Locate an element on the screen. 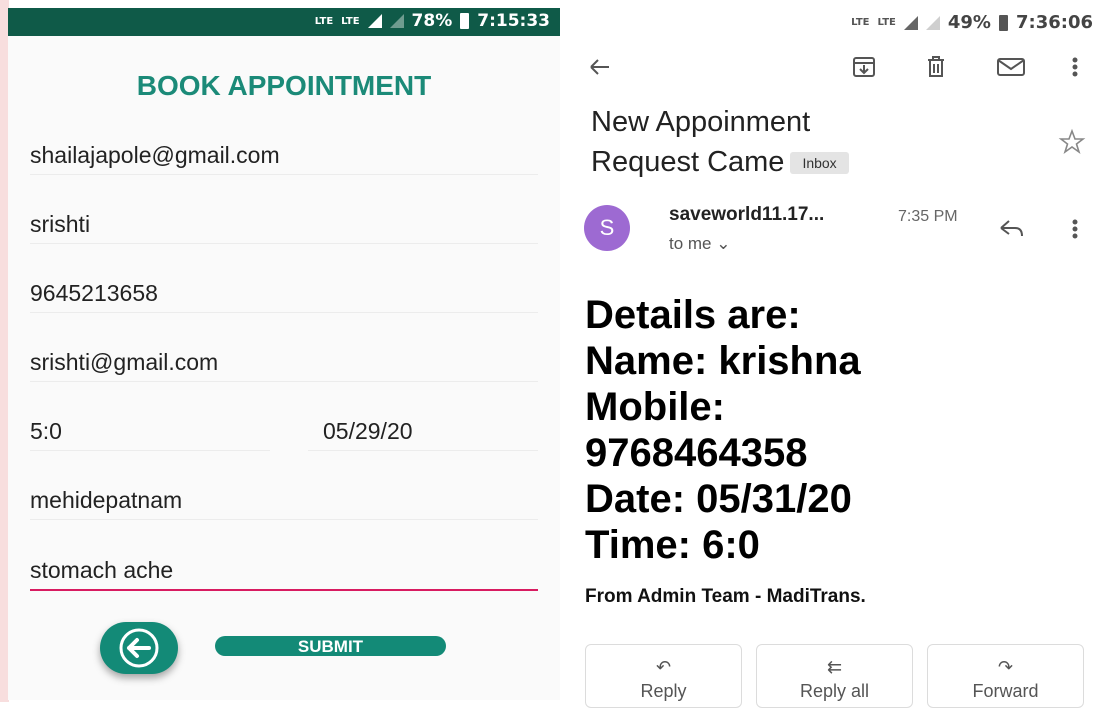 This screenshot has height=708, width=1097. problem-value: stomach ache is located at coordinates (102, 570).